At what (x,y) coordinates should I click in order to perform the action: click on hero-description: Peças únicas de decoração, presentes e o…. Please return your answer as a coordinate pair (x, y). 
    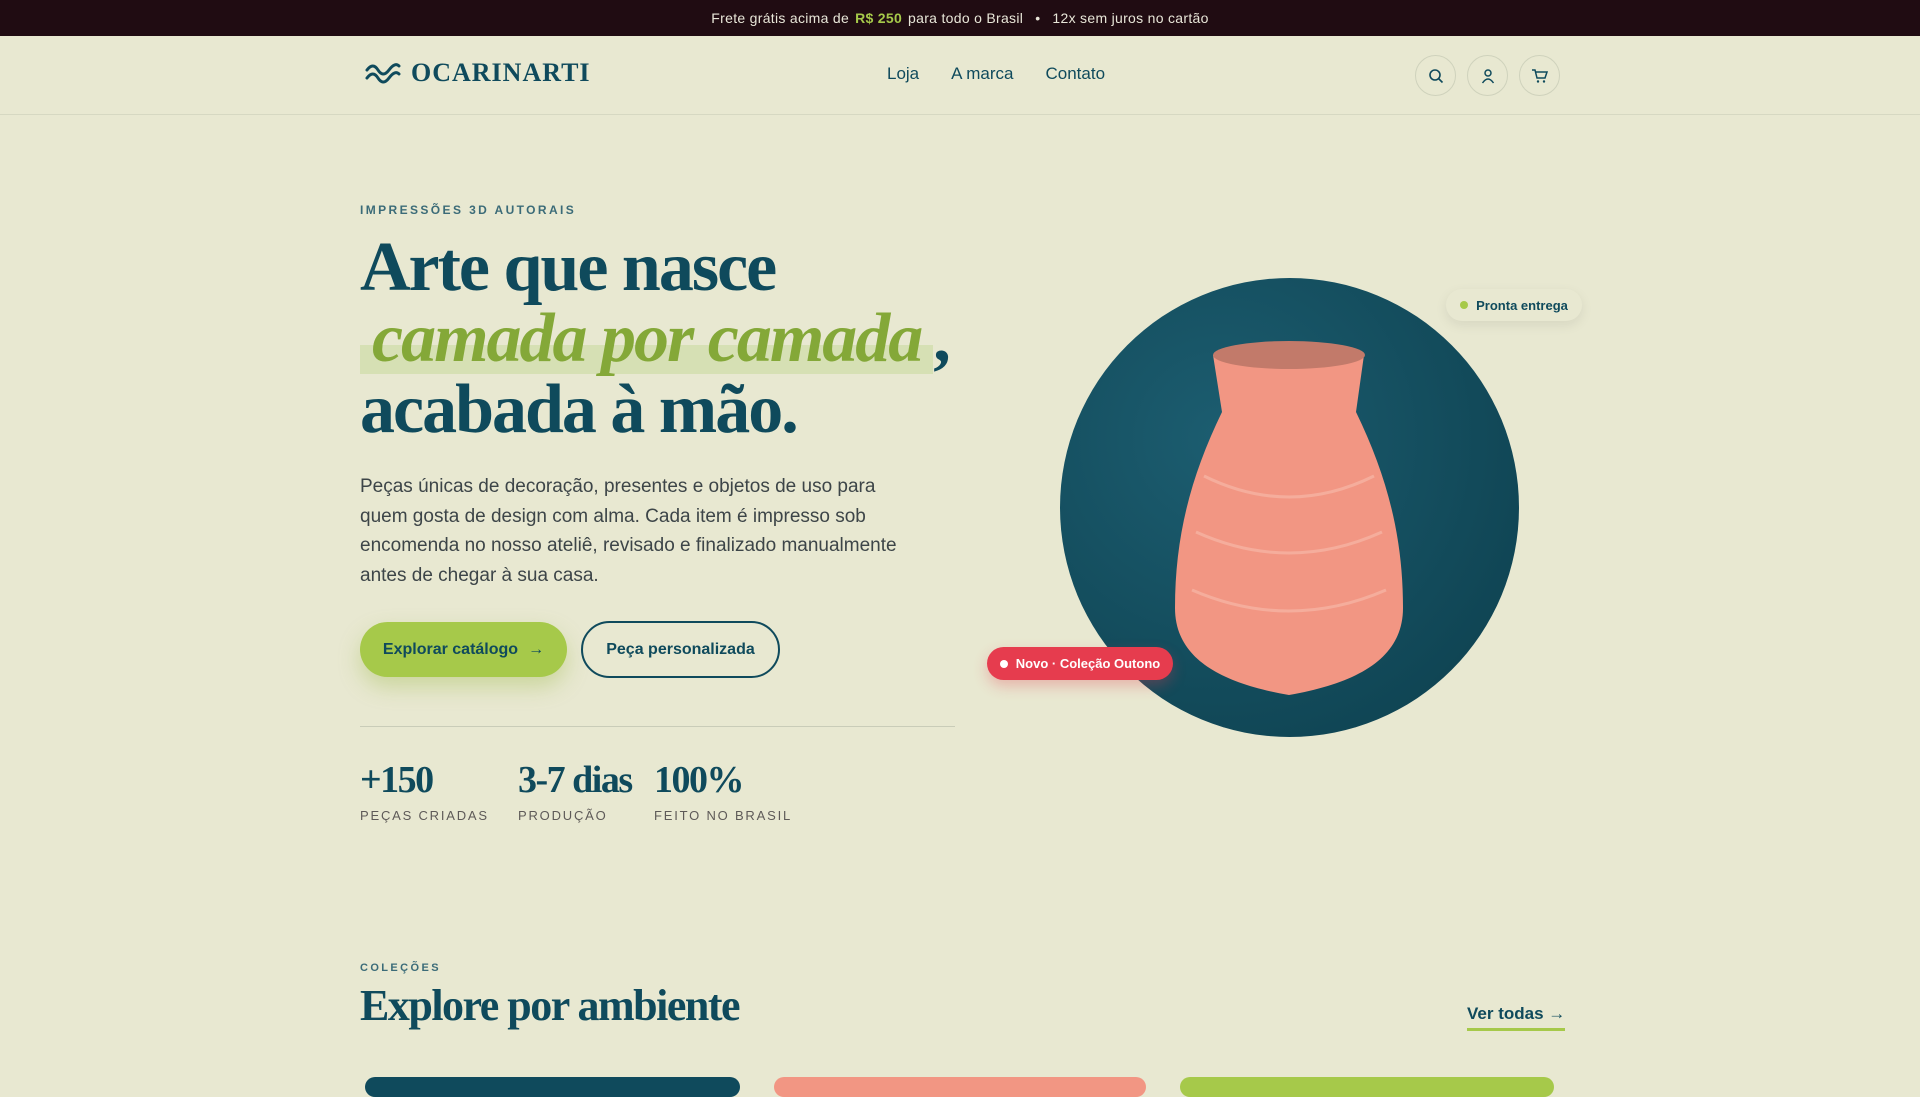
    Looking at the image, I should click on (628, 531).